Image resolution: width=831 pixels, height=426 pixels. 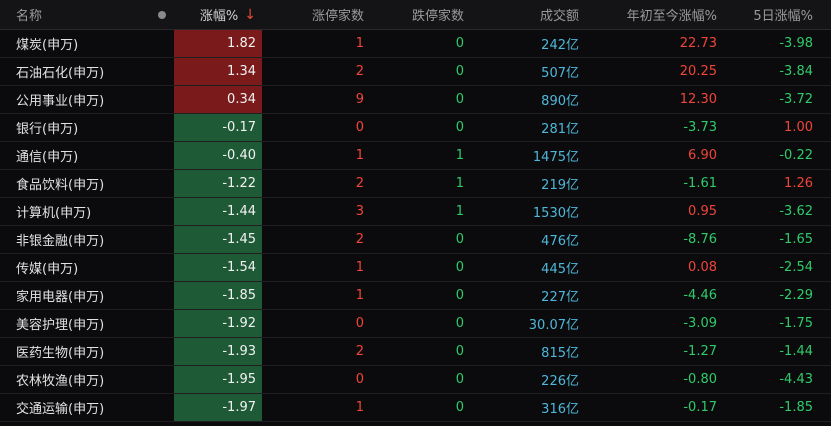 I want to click on table-row: 传媒(申万) -1.54 1 0 445亿 0.08 -2.54, so click(x=415, y=268).